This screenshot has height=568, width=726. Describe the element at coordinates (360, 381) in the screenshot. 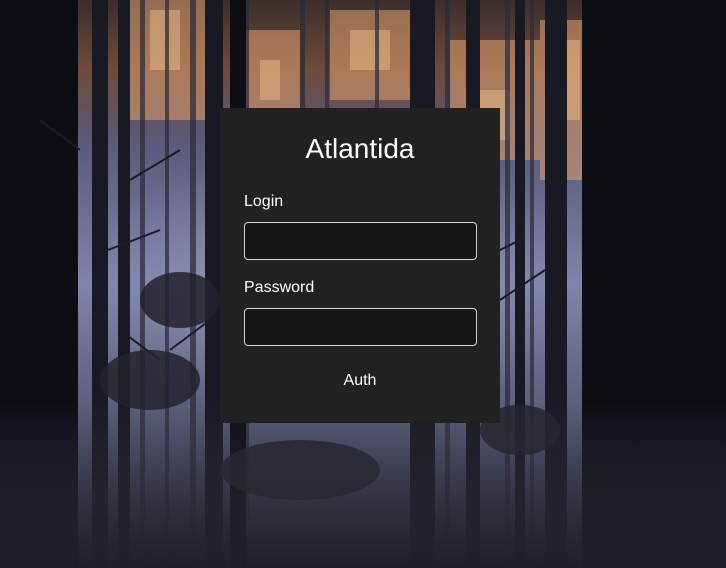

I see `auth-button: Auth` at that location.